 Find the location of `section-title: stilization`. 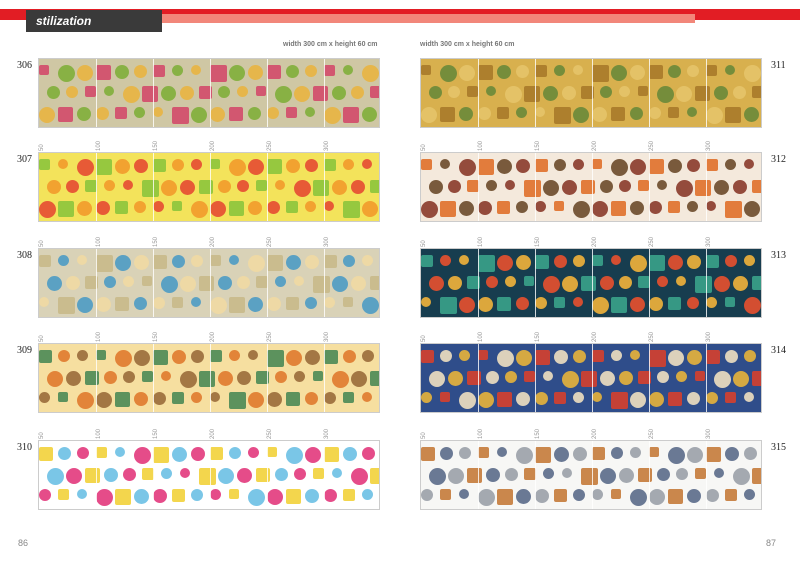

section-title: stilization is located at coordinates (94, 21).